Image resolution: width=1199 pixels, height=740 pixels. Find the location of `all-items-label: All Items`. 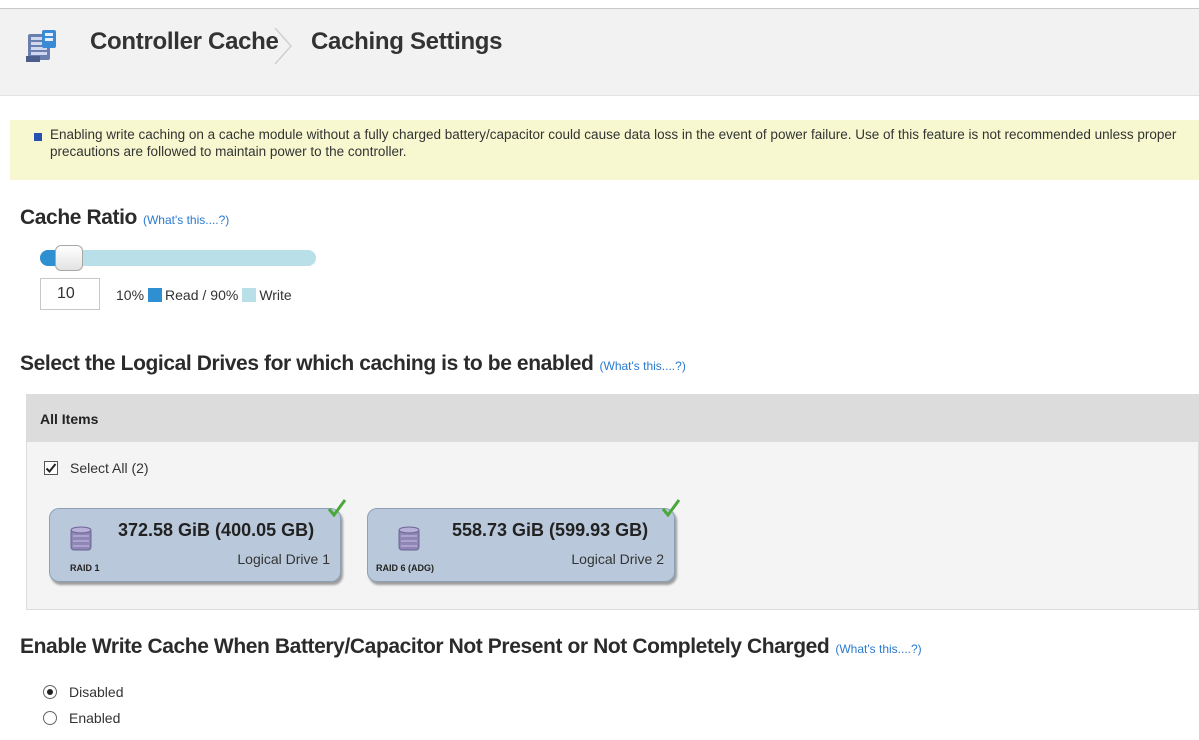

all-items-label: All Items is located at coordinates (69, 419).